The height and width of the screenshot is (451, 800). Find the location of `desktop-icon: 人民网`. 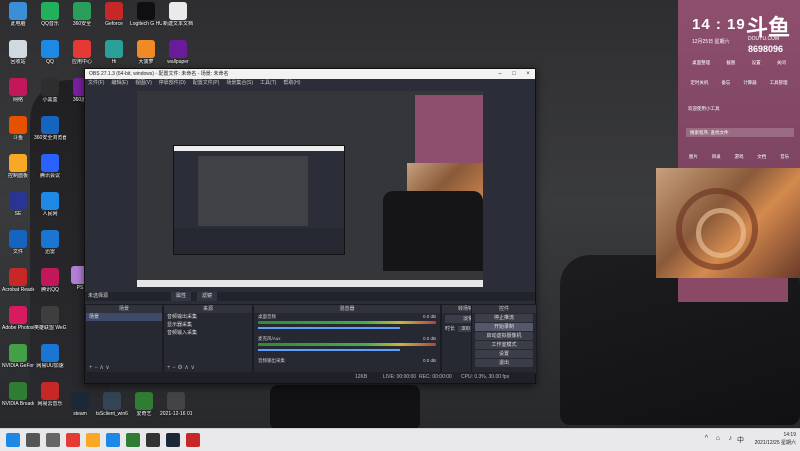

desktop-icon: 人民网 is located at coordinates (50, 204).